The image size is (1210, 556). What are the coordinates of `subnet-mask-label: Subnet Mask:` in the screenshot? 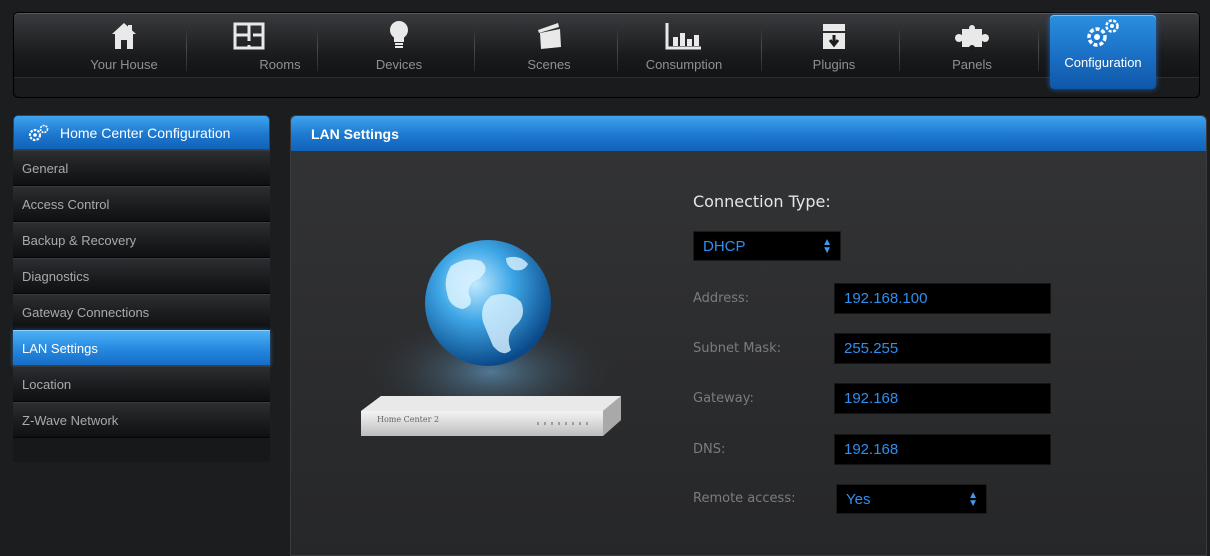 It's located at (737, 348).